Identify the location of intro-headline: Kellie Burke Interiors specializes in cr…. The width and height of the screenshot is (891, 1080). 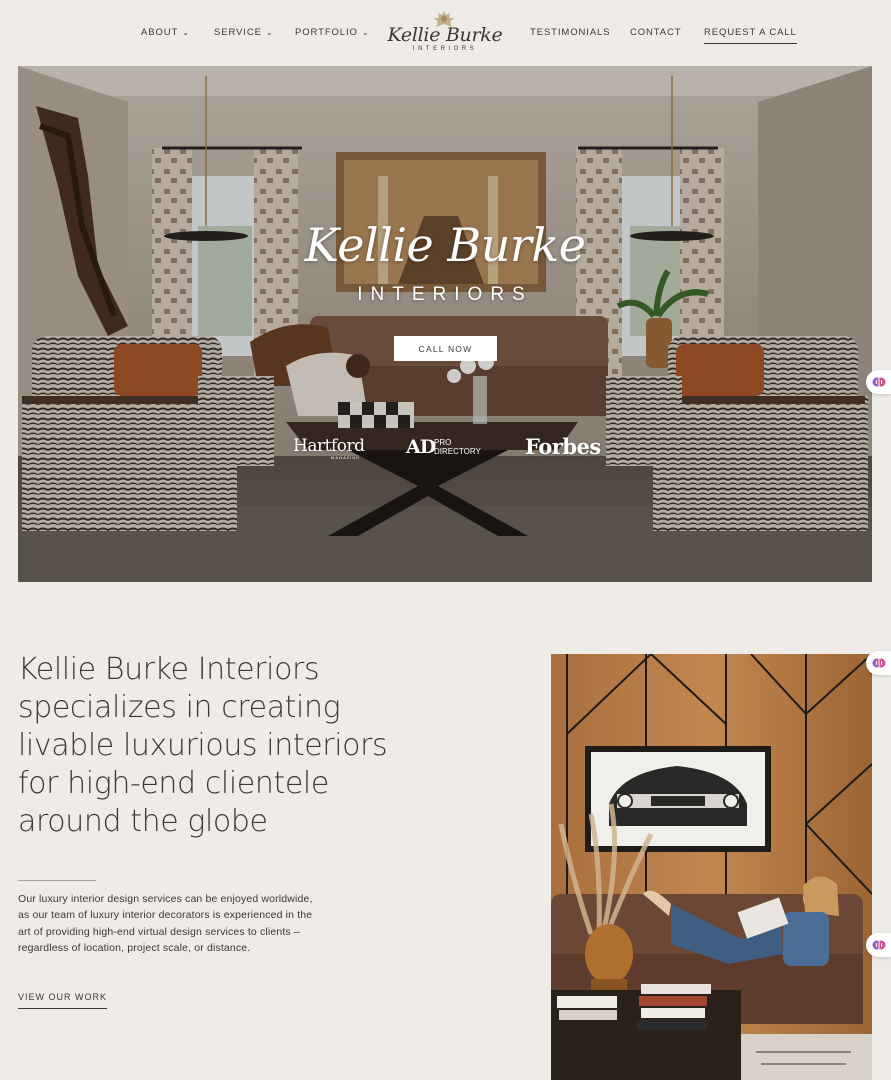
(218, 746).